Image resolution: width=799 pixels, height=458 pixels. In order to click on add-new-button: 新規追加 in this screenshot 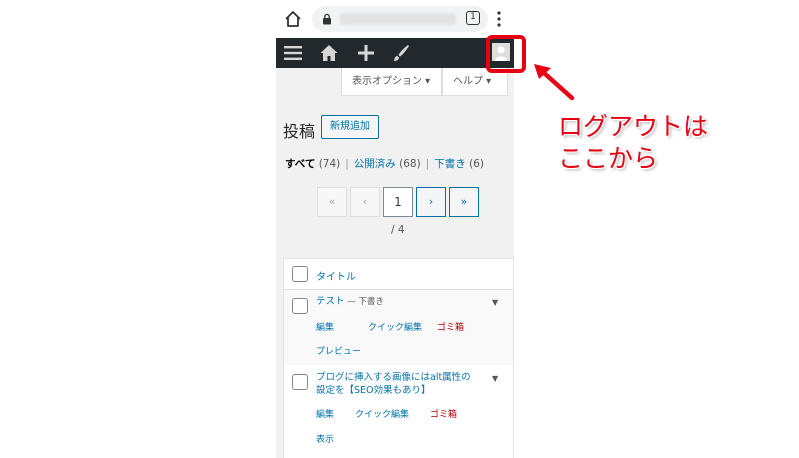, I will do `click(350, 127)`.